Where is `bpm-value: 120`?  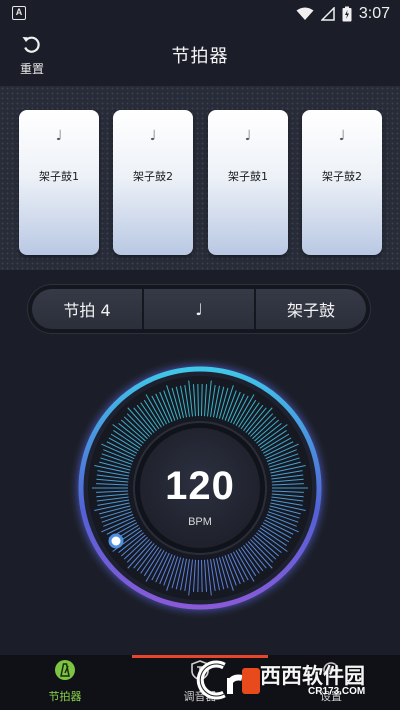 bpm-value: 120 is located at coordinates (200, 486).